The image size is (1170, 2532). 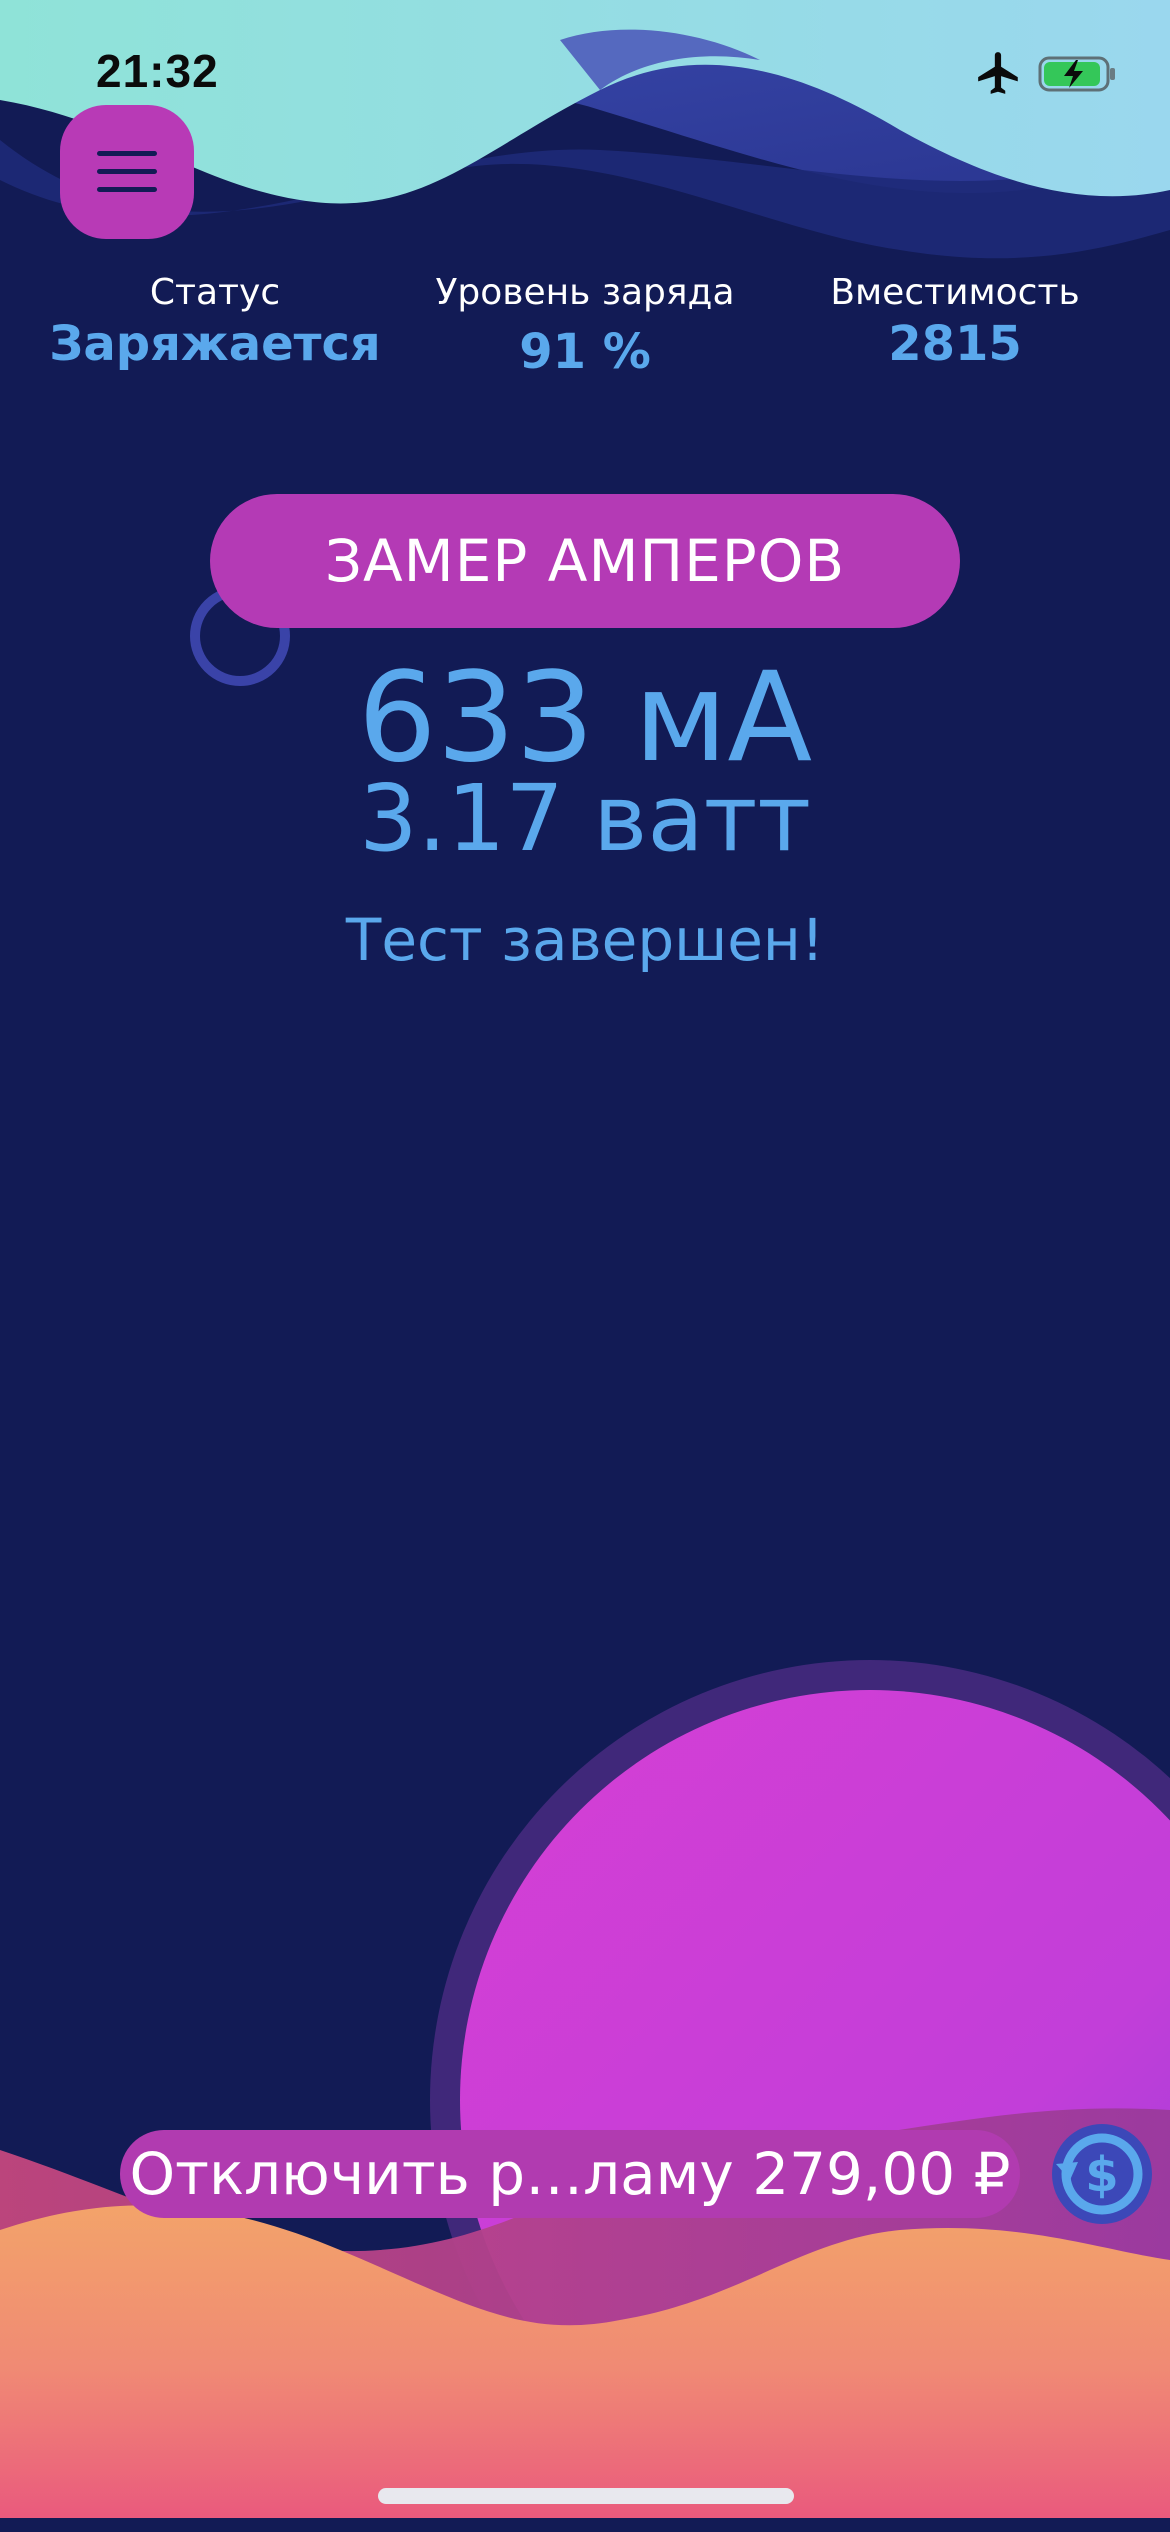 I want to click on battery-charging-icon, so click(x=1076, y=74).